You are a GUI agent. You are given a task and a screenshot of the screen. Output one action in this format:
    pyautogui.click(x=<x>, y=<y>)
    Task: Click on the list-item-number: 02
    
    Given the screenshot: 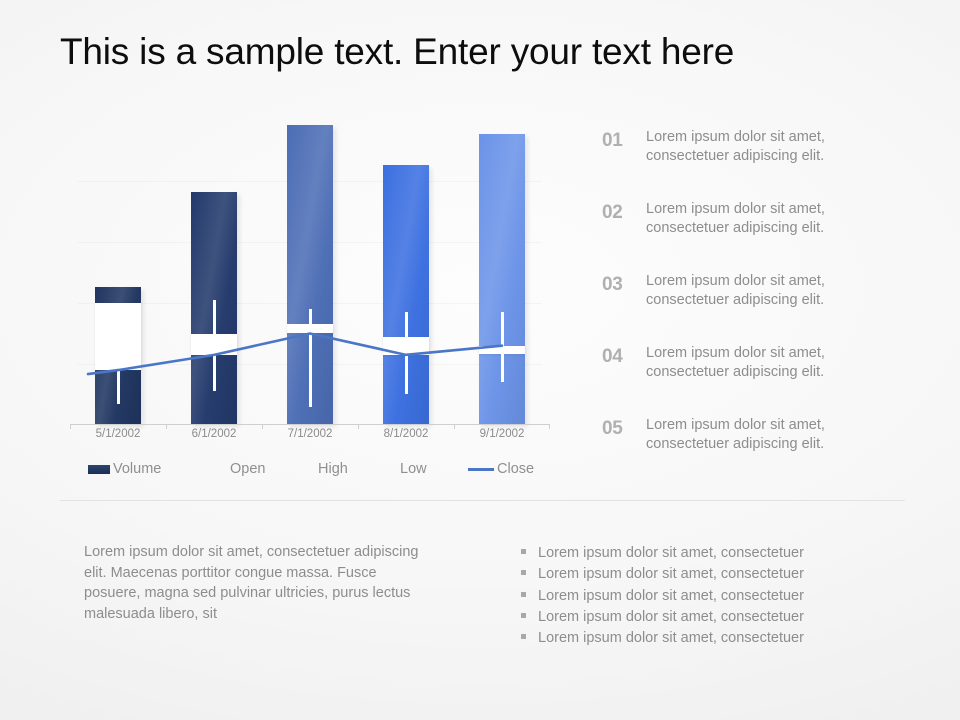 What is the action you would take?
    pyautogui.click(x=612, y=212)
    